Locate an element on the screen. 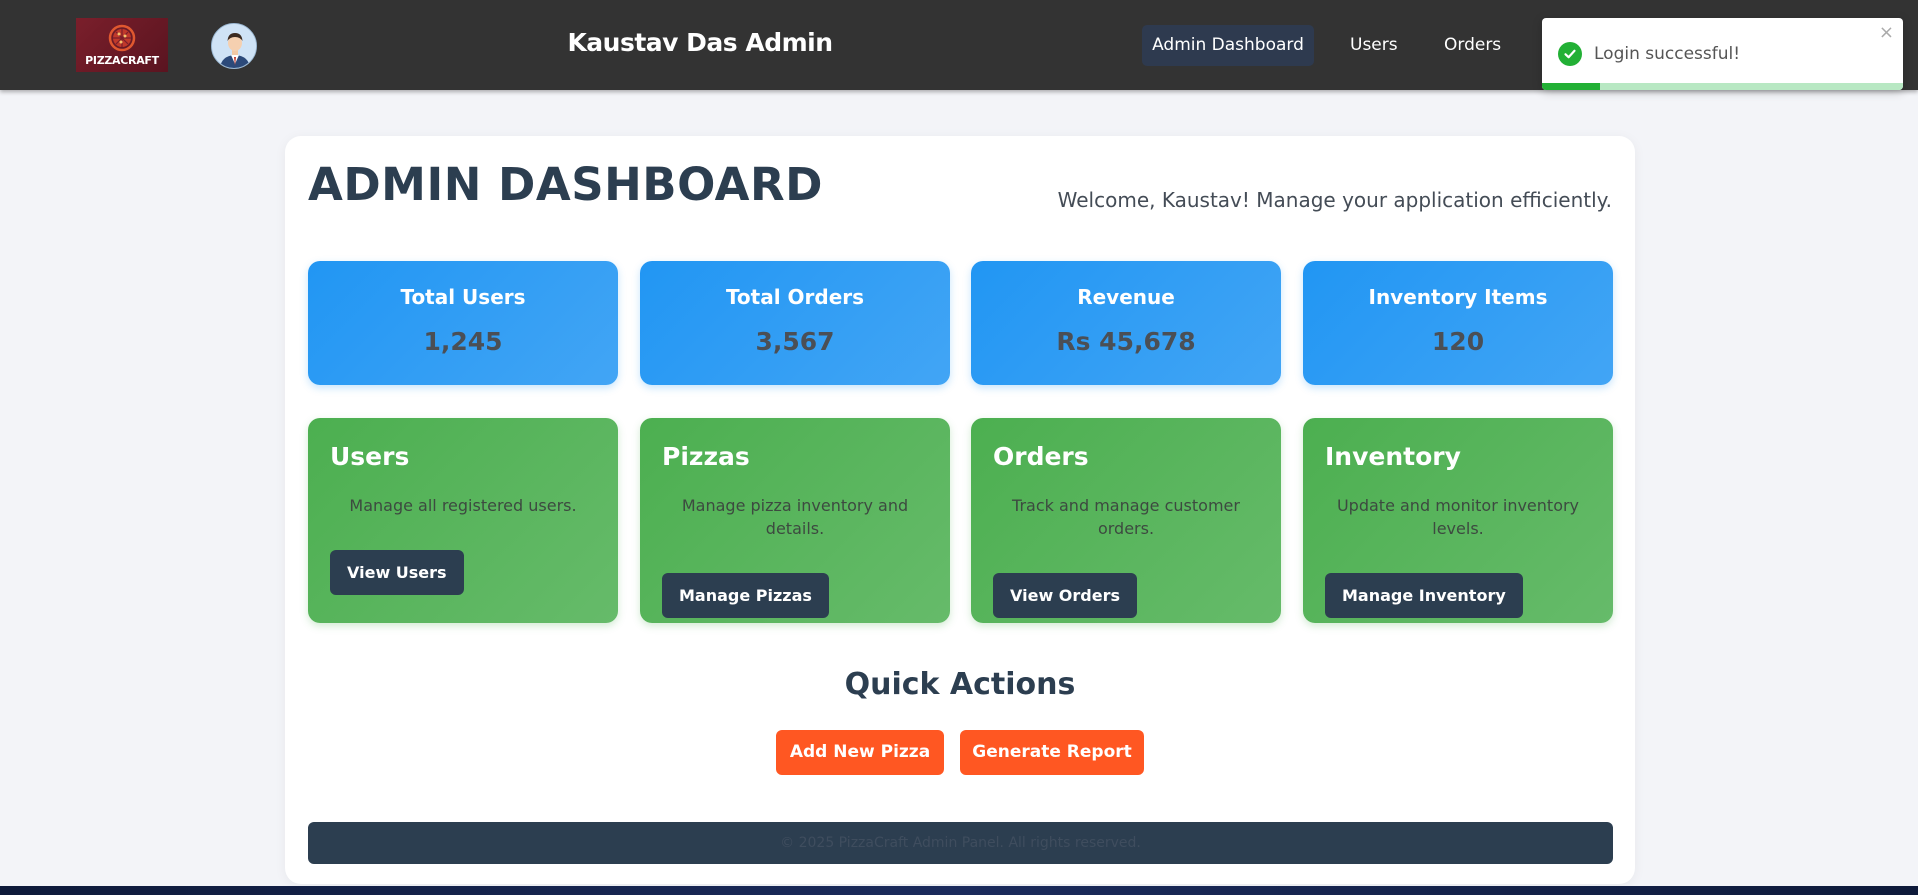 This screenshot has width=1918, height=895. close-icon: × is located at coordinates (1886, 32).